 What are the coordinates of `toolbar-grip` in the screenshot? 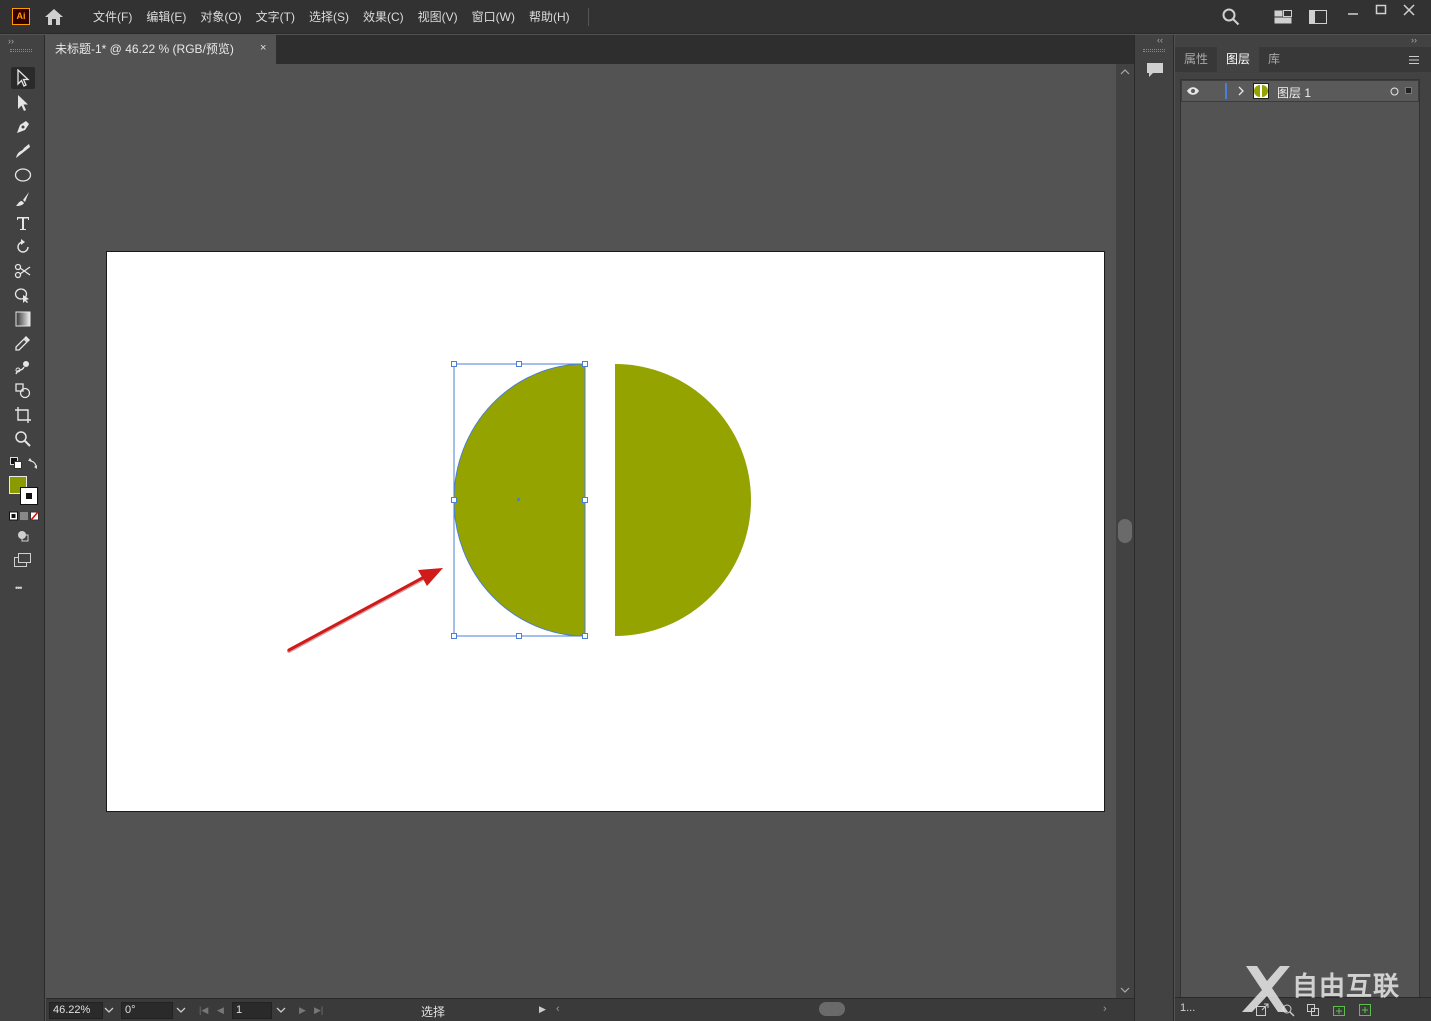 It's located at (21, 50).